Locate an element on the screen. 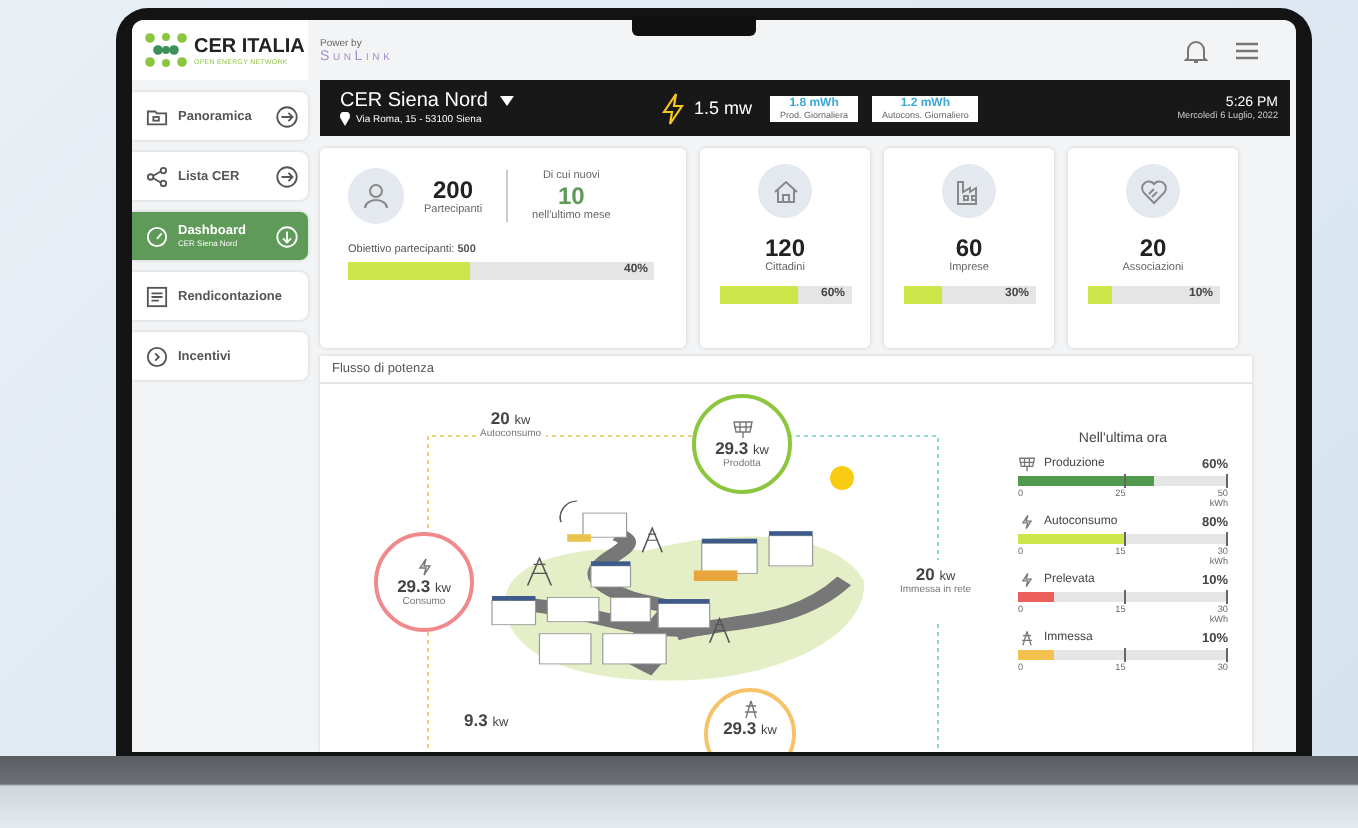 This screenshot has width=1358, height=828. cer-selector: CER Siena Nord is located at coordinates (496, 101).